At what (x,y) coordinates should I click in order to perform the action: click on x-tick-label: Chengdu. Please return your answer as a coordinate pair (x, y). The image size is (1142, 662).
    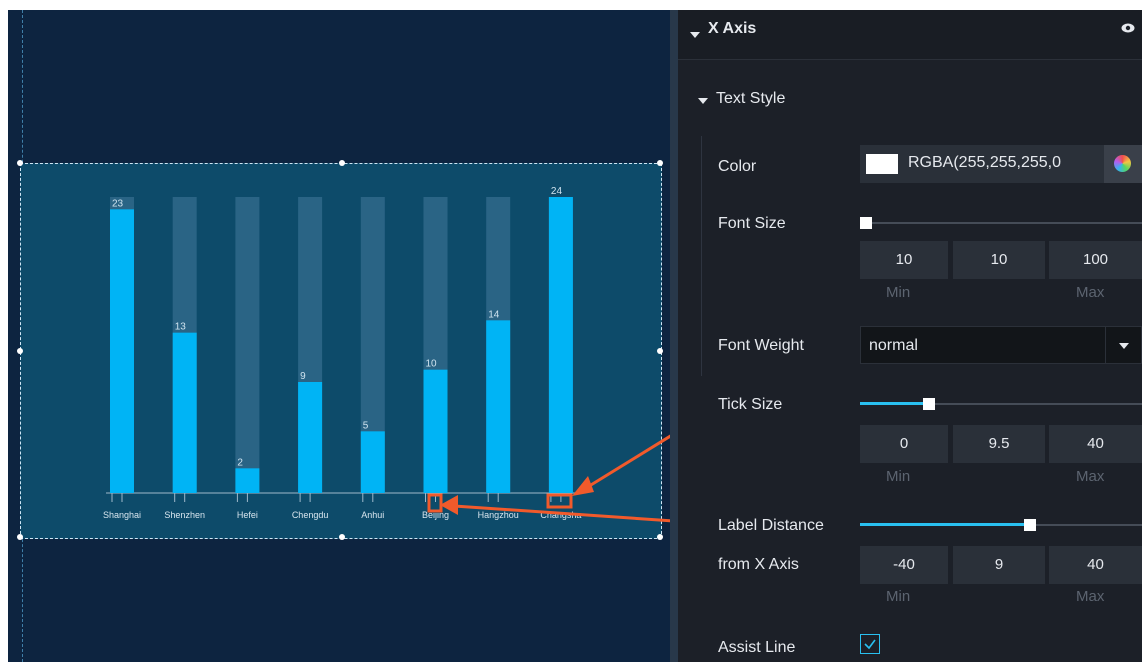
    Looking at the image, I should click on (310, 515).